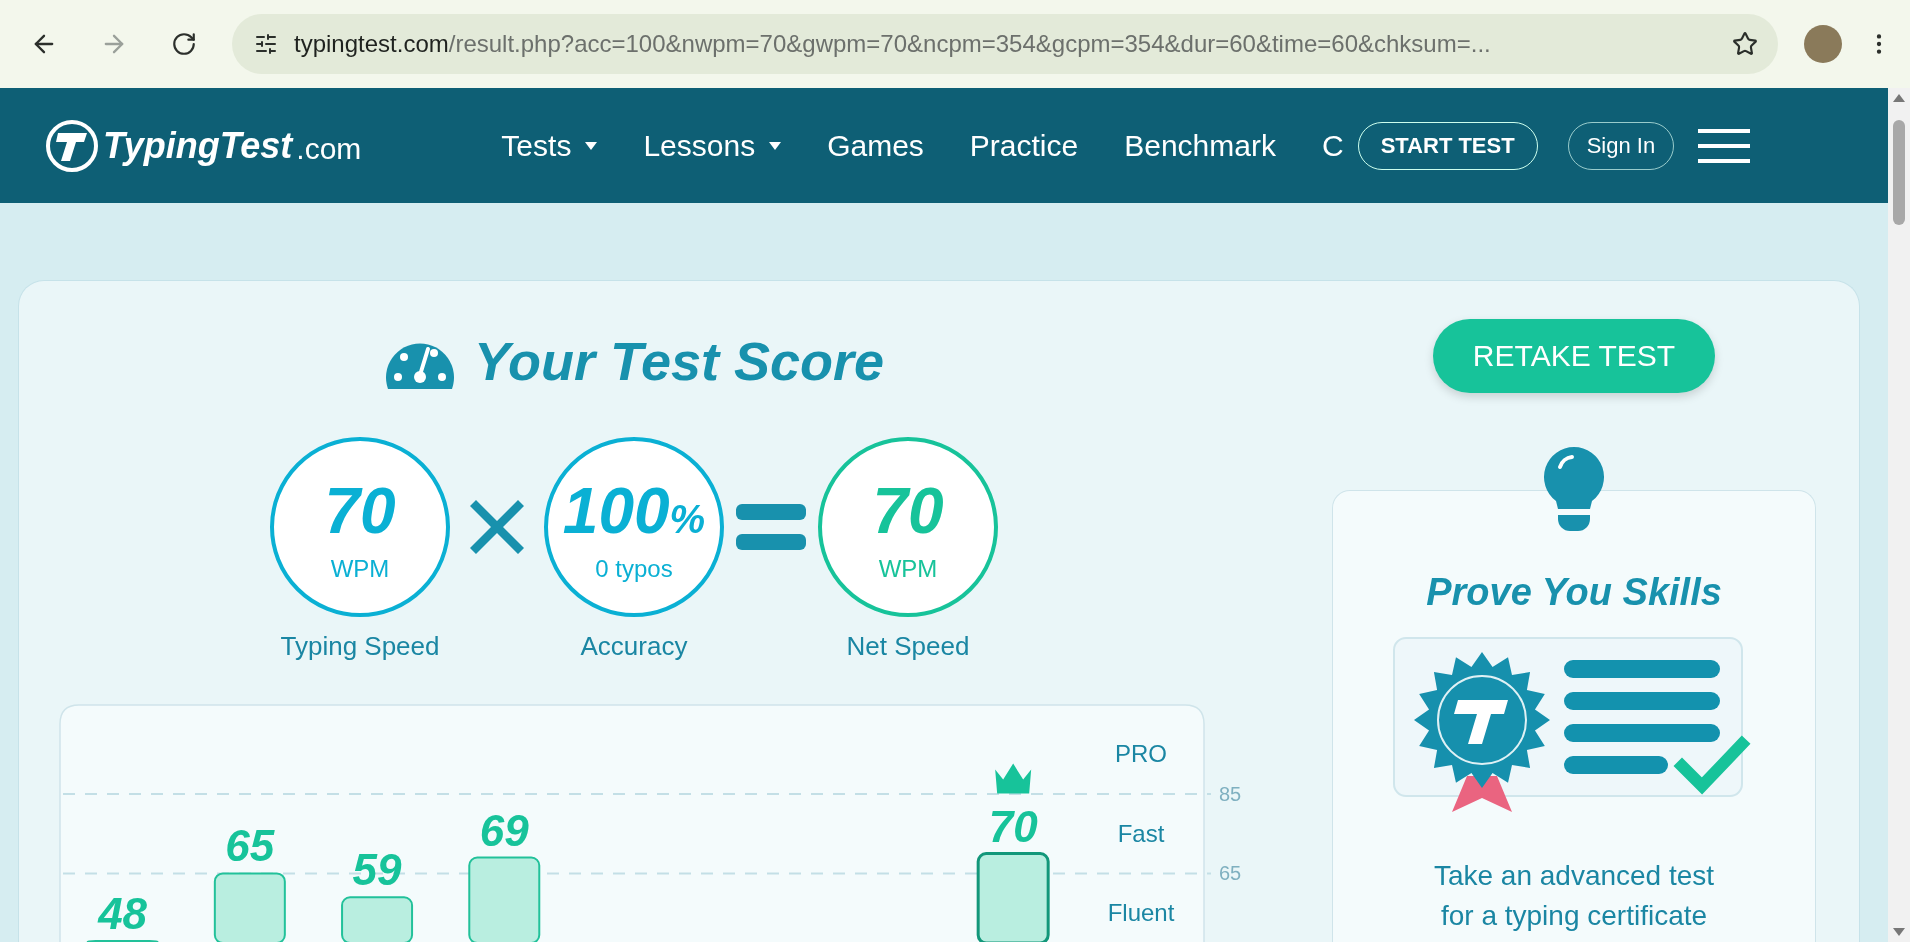 This screenshot has height=942, width=1910. Describe the element at coordinates (1574, 896) in the screenshot. I see `promo-text: Take an advanced test for a typing certificate` at that location.